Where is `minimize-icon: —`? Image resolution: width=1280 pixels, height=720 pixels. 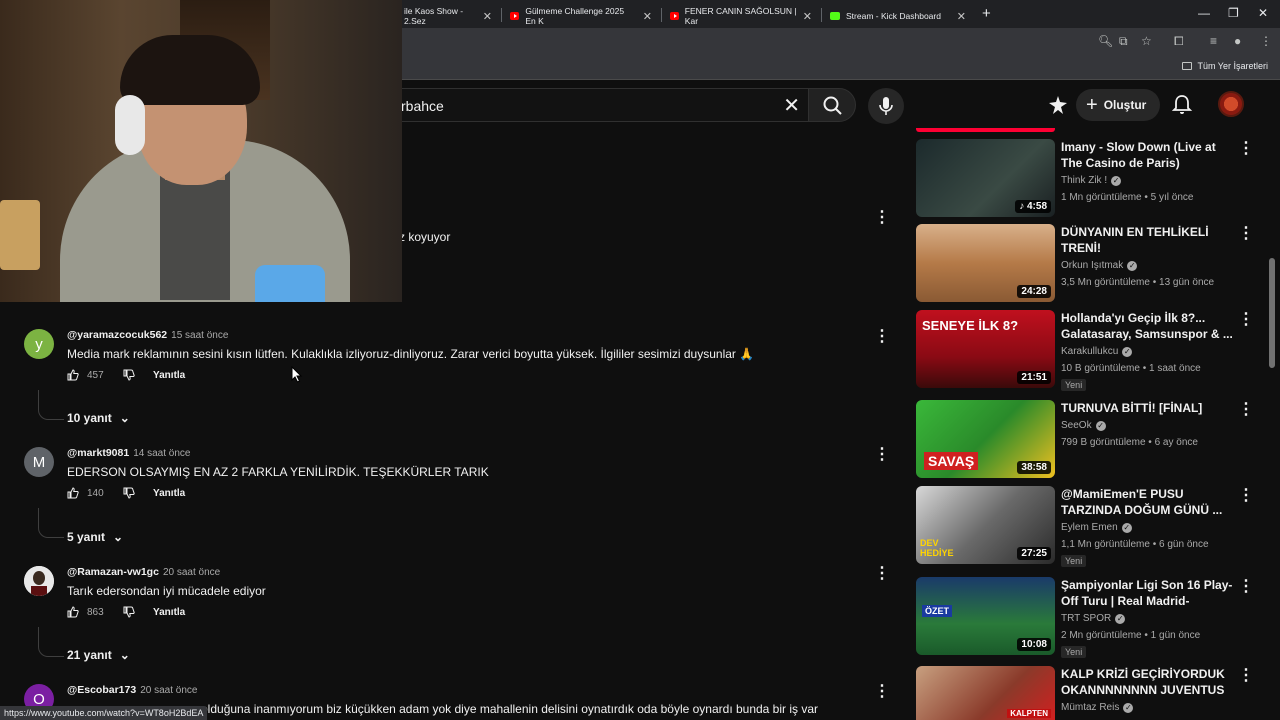 minimize-icon: — is located at coordinates (1204, 13).